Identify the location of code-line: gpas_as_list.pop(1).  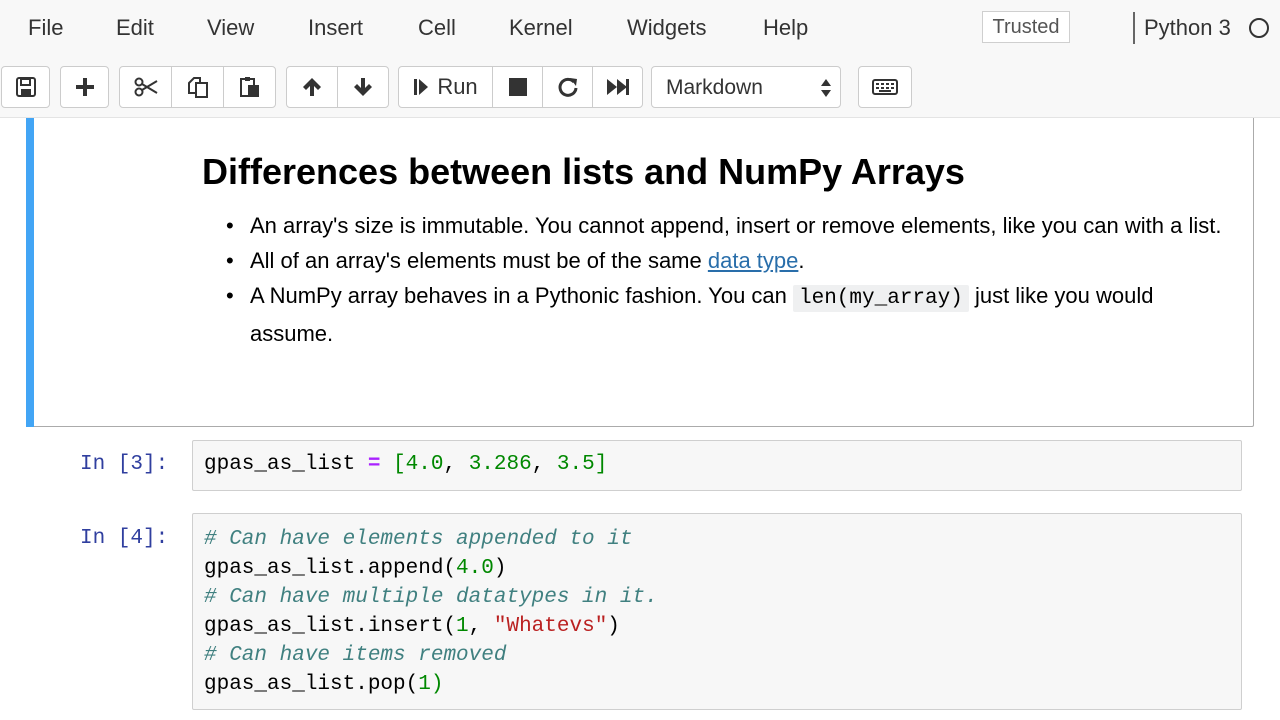
(323, 684).